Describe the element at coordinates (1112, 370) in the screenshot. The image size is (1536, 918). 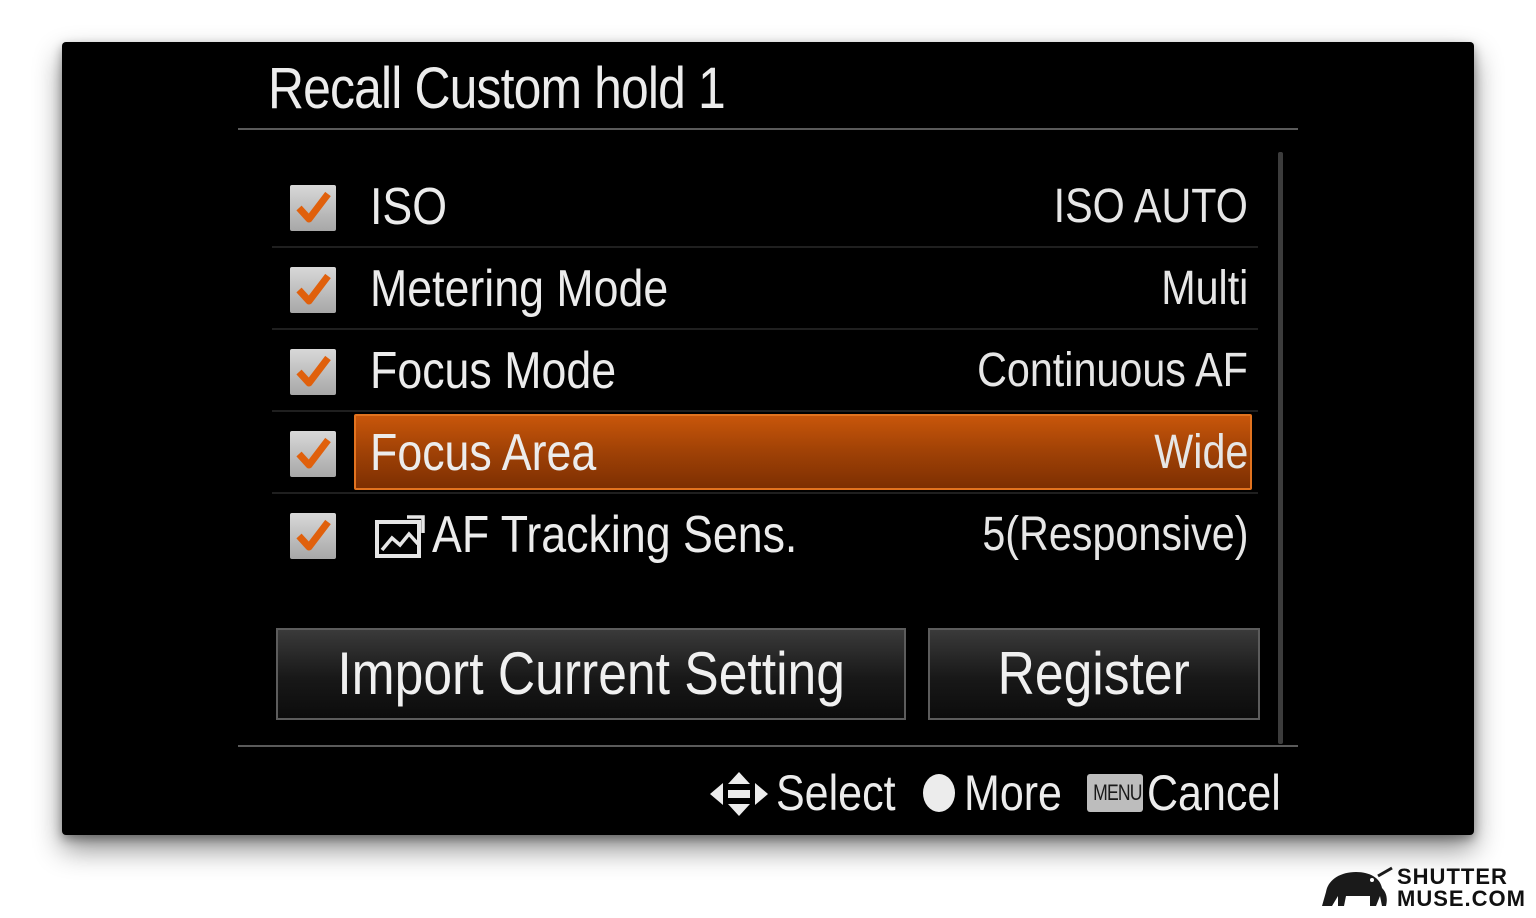
I see `setting-value: Continuous AF` at that location.